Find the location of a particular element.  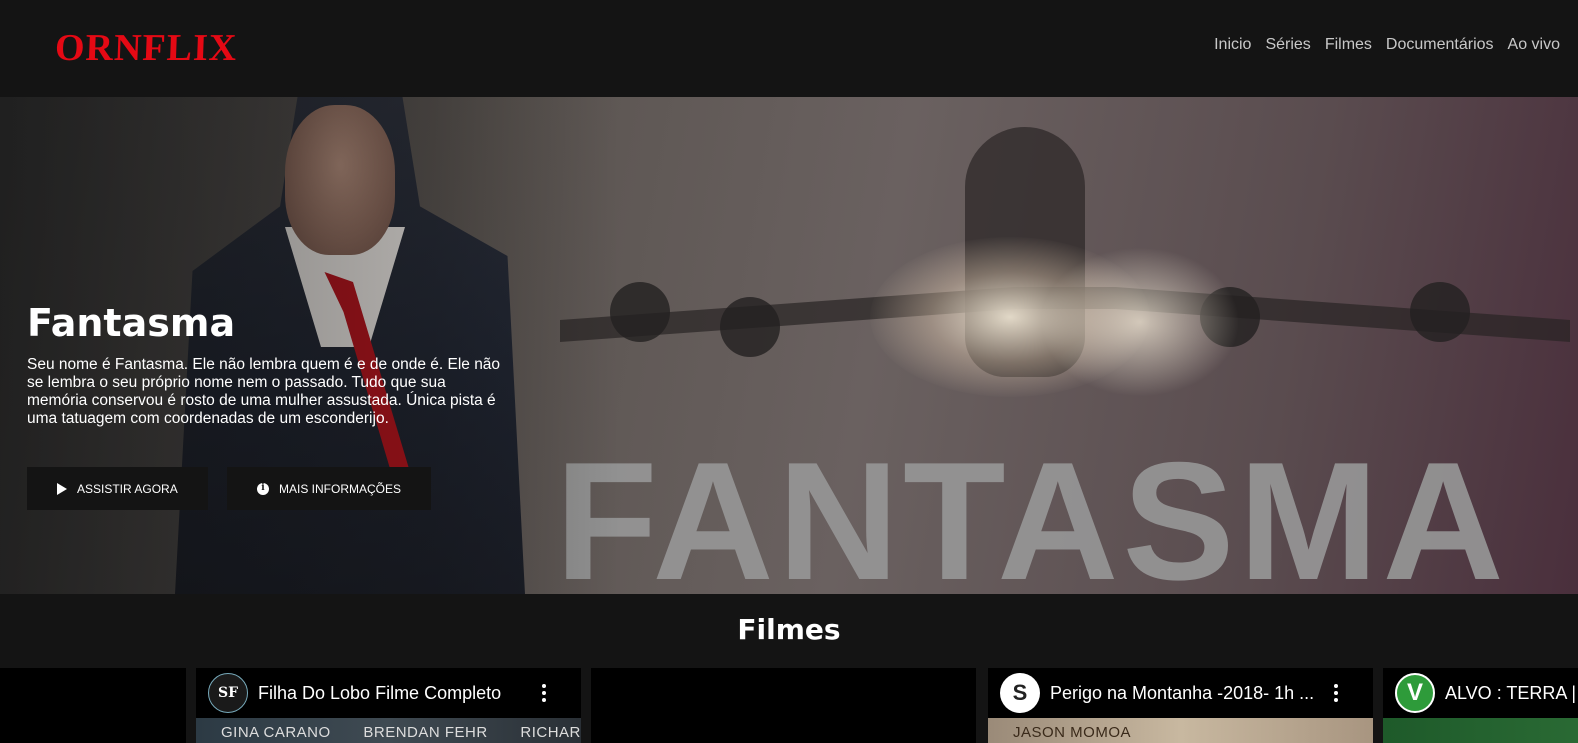

channel-avatar: SF is located at coordinates (228, 693).